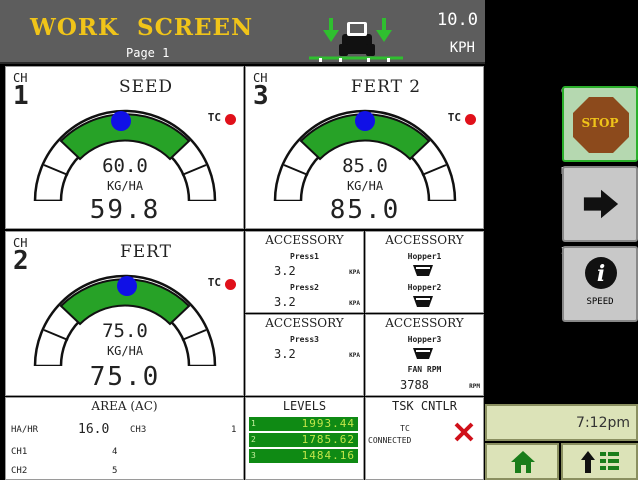 The height and width of the screenshot is (480, 638). Describe the element at coordinates (424, 339) in the screenshot. I see `accessory-label: Hopper3` at that location.